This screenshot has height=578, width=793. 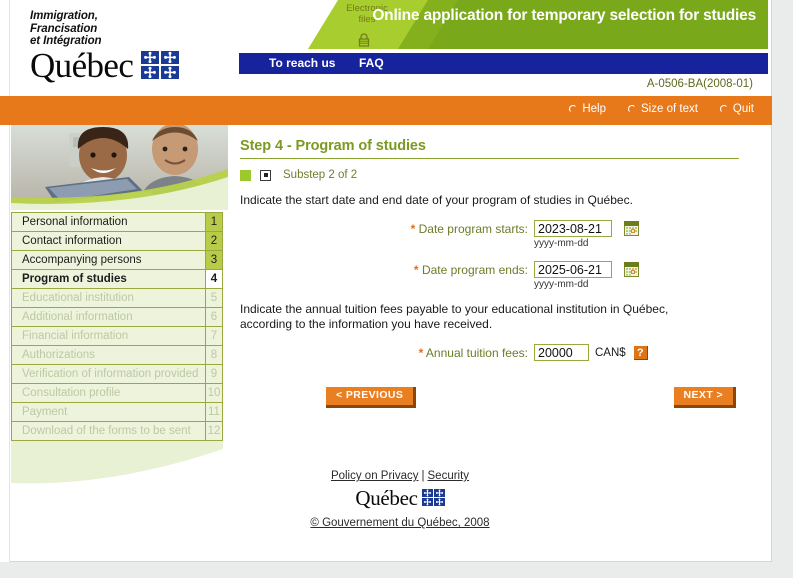 I want to click on toolbar-item-size-of-text: Size of text, so click(x=663, y=109).